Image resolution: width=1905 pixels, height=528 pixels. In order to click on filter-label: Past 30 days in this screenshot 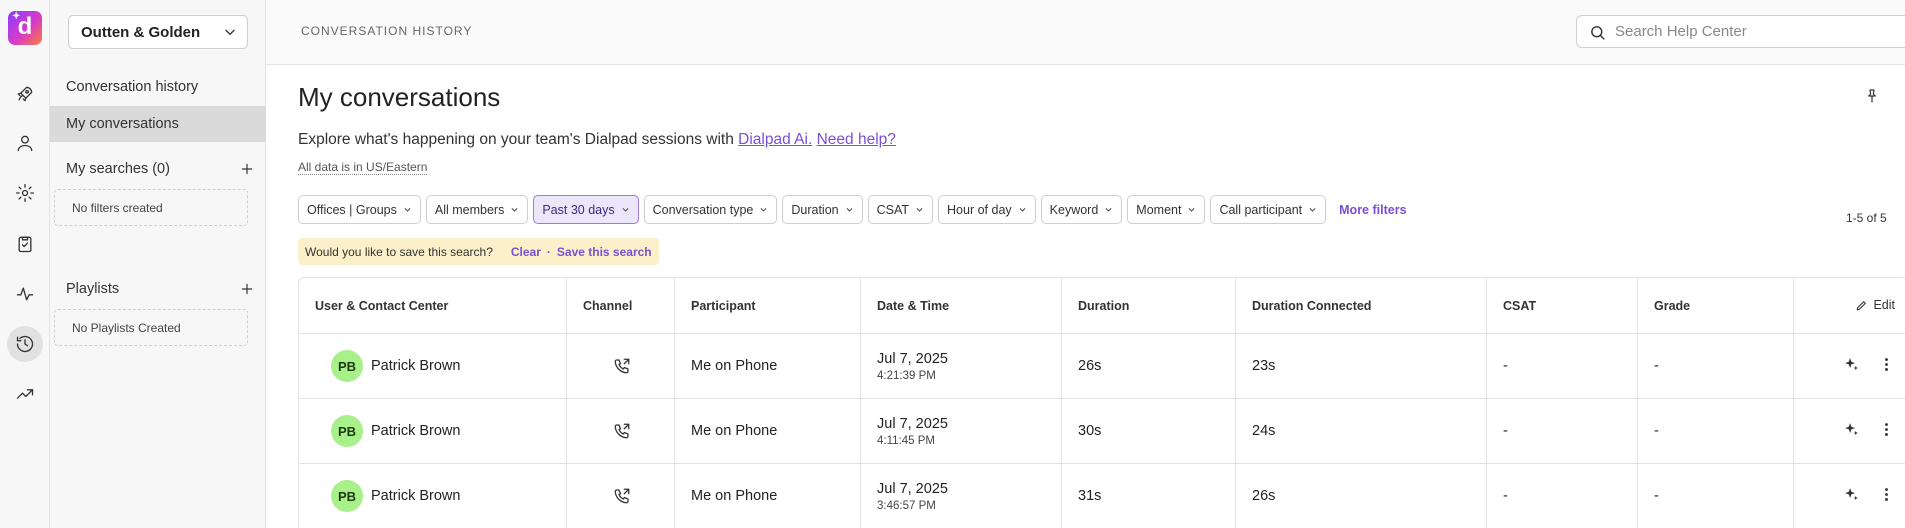, I will do `click(578, 209)`.